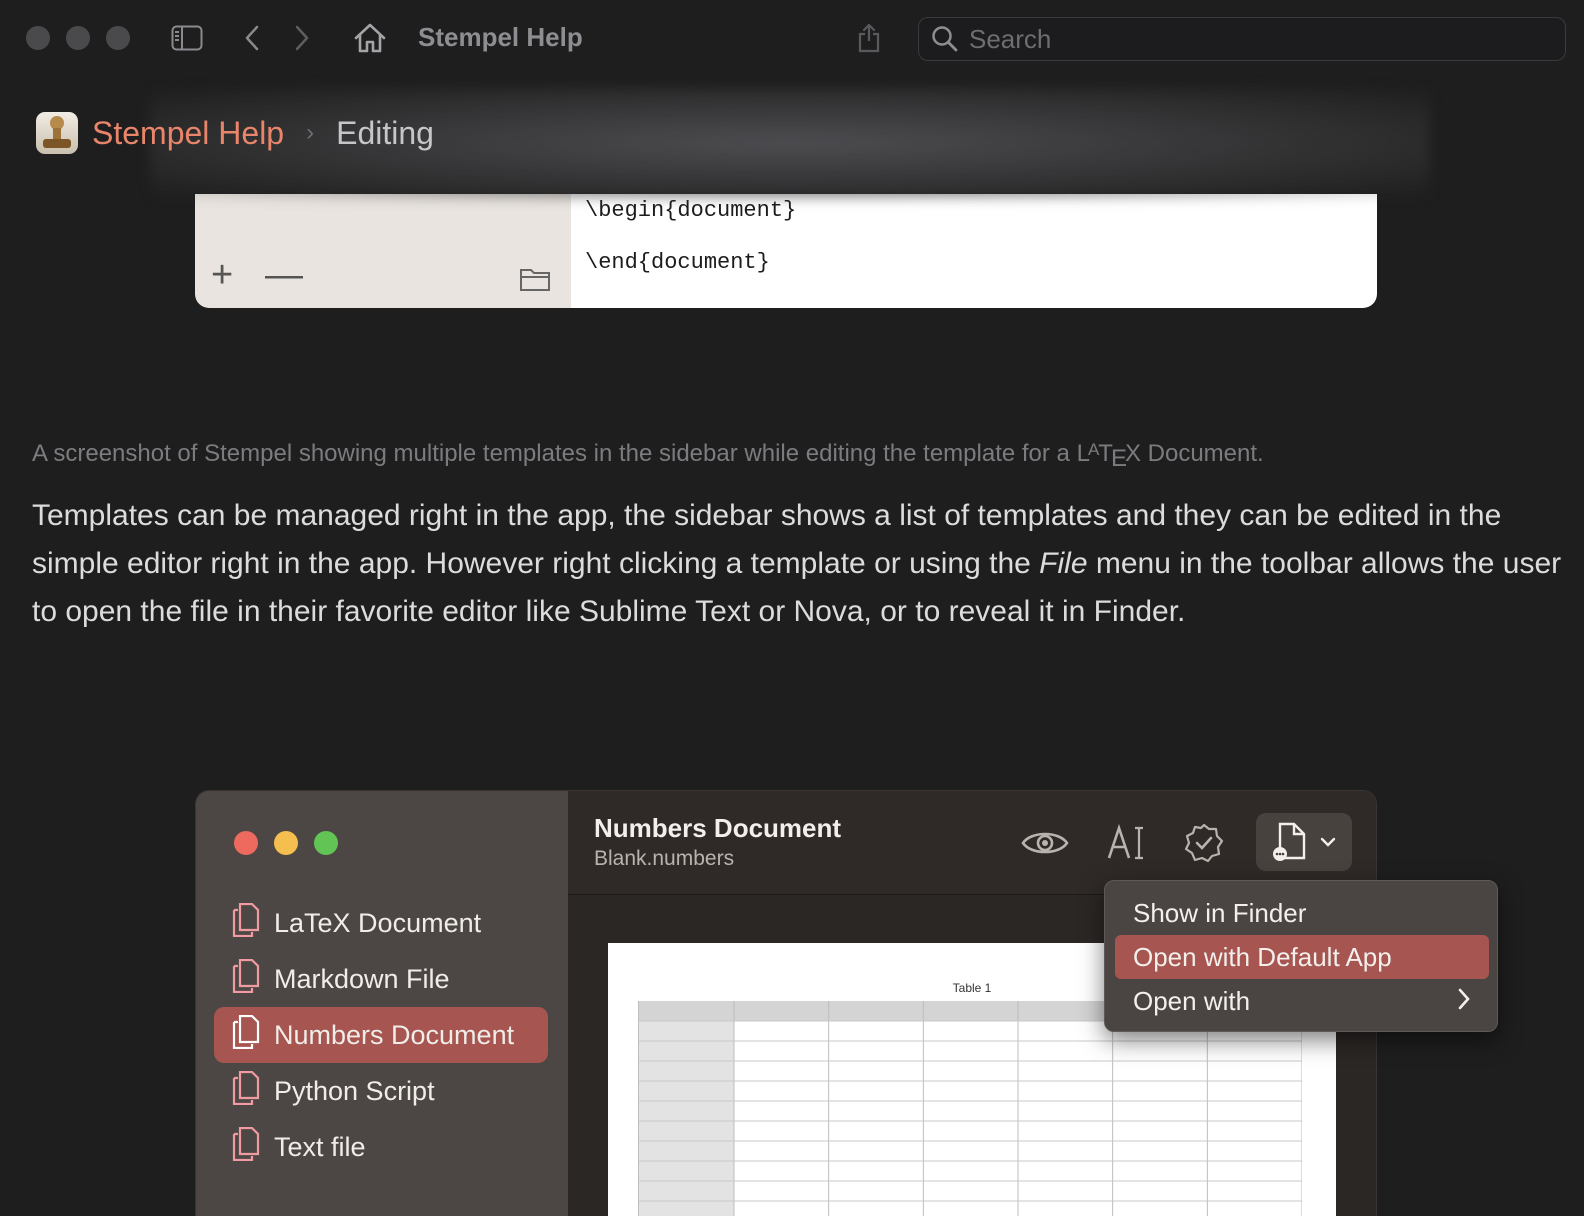  I want to click on search-input, so click(1249, 39).